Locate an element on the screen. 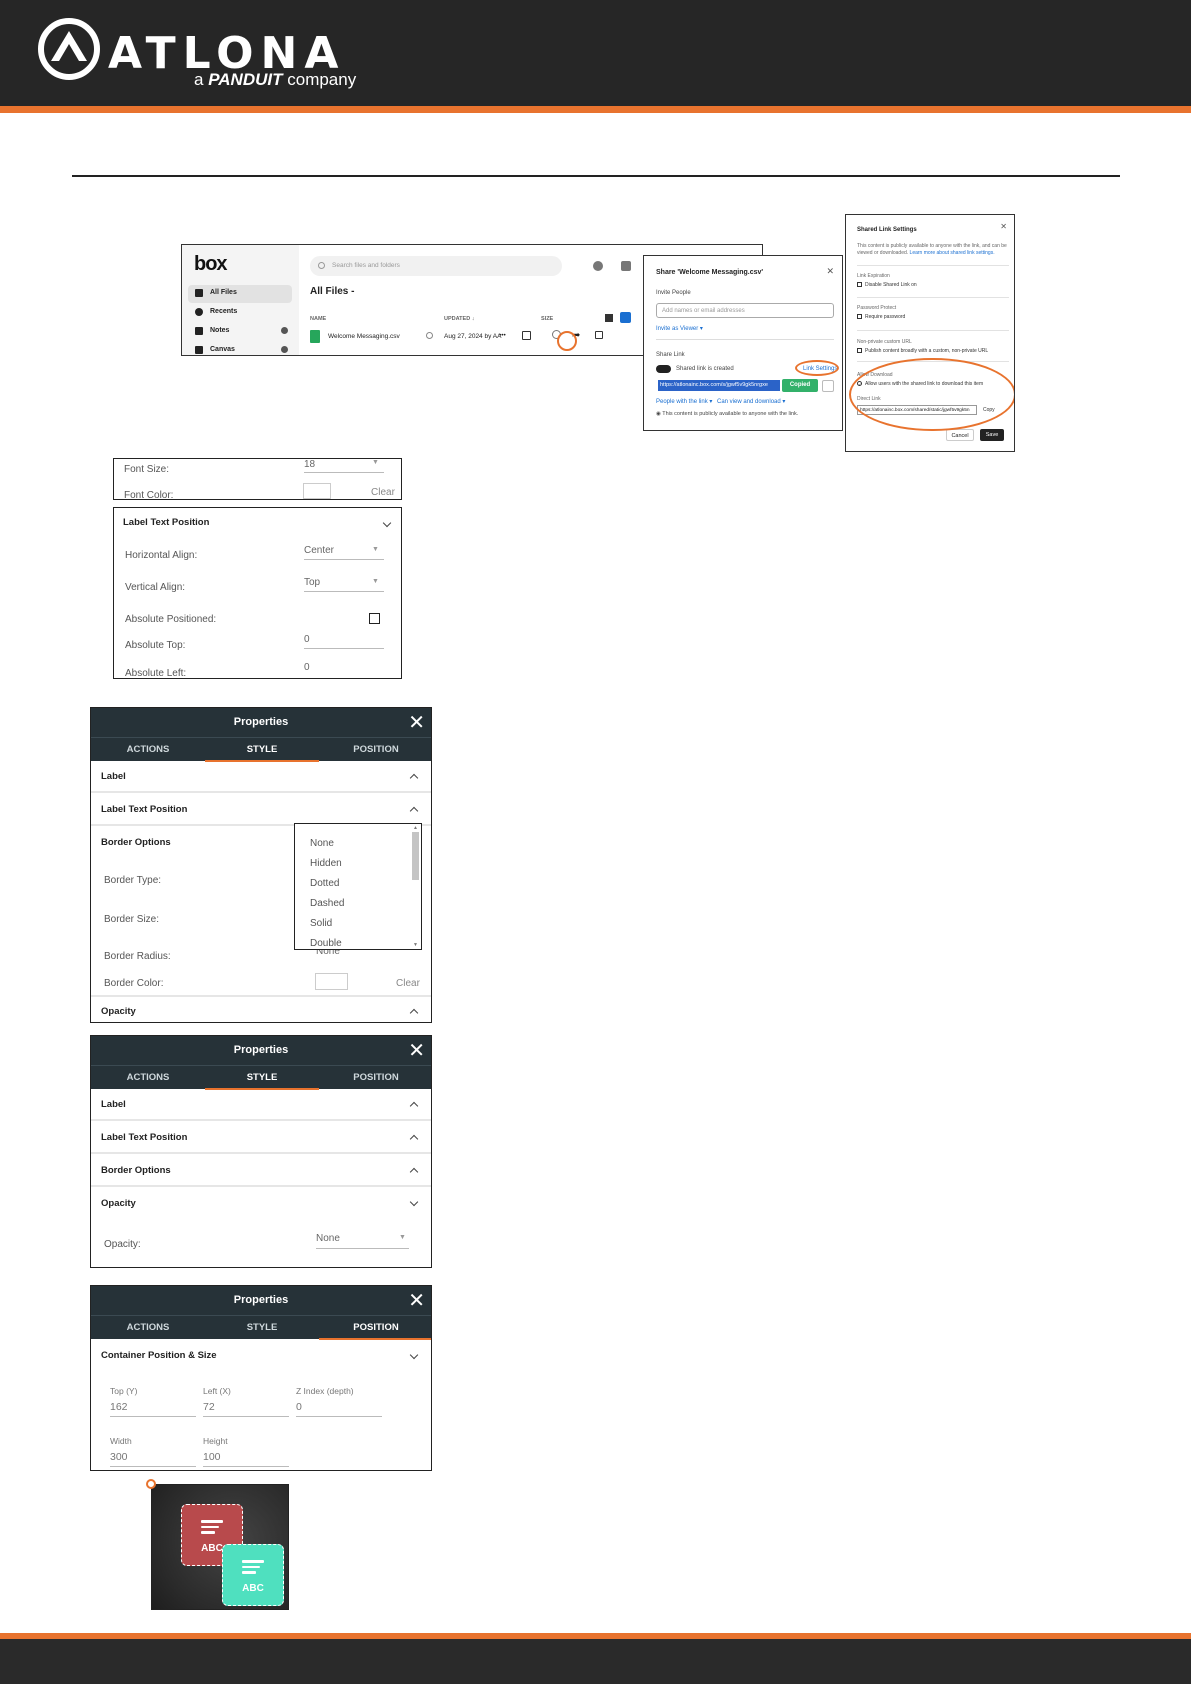 The width and height of the screenshot is (1191, 1684). email-icon is located at coordinates (828, 386).